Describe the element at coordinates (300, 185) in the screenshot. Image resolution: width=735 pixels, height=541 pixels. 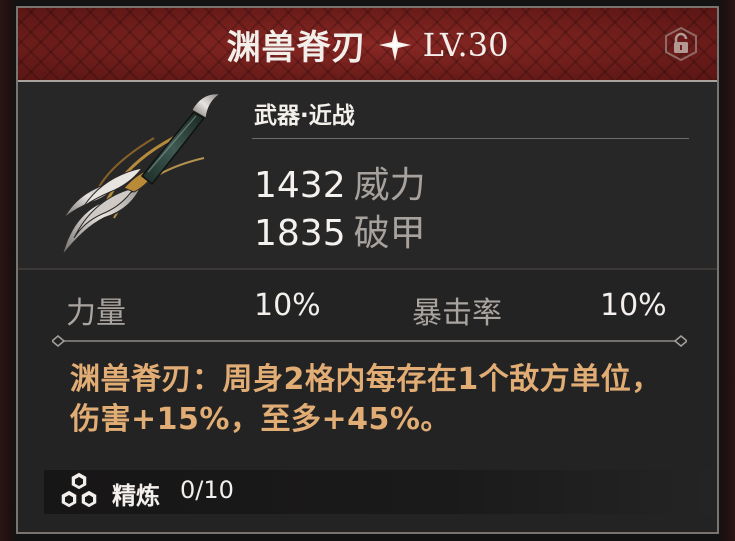
I see `stat-value: 1432` at that location.